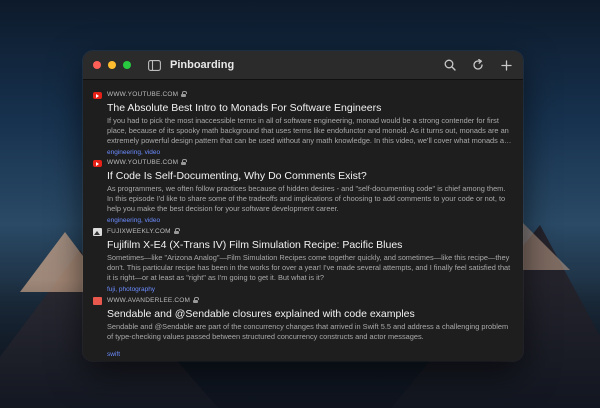 The width and height of the screenshot is (600, 408). What do you see at coordinates (310, 231) in the screenshot?
I see `bookmark-domain-row: FUJIXWEEKLY.COM` at bounding box center [310, 231].